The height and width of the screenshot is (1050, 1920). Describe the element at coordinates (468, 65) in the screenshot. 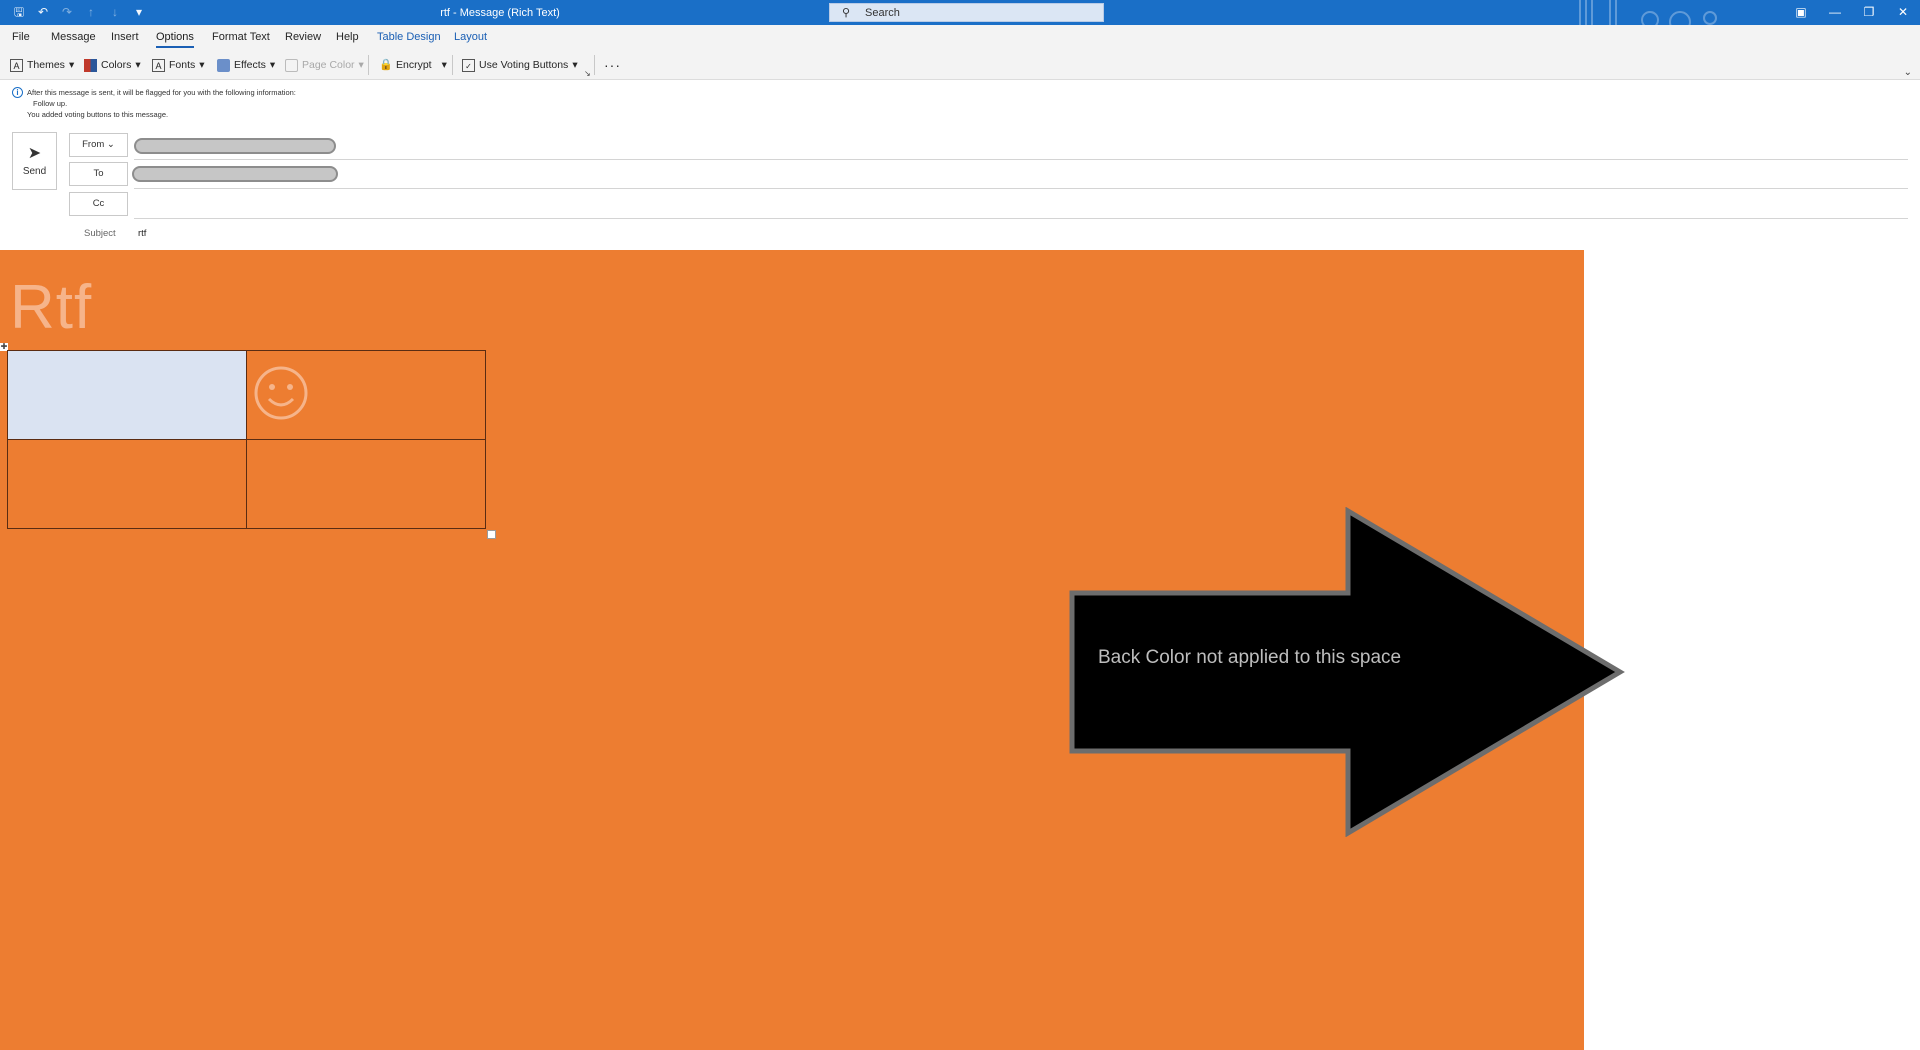

I see `voting-icon: ✓` at that location.